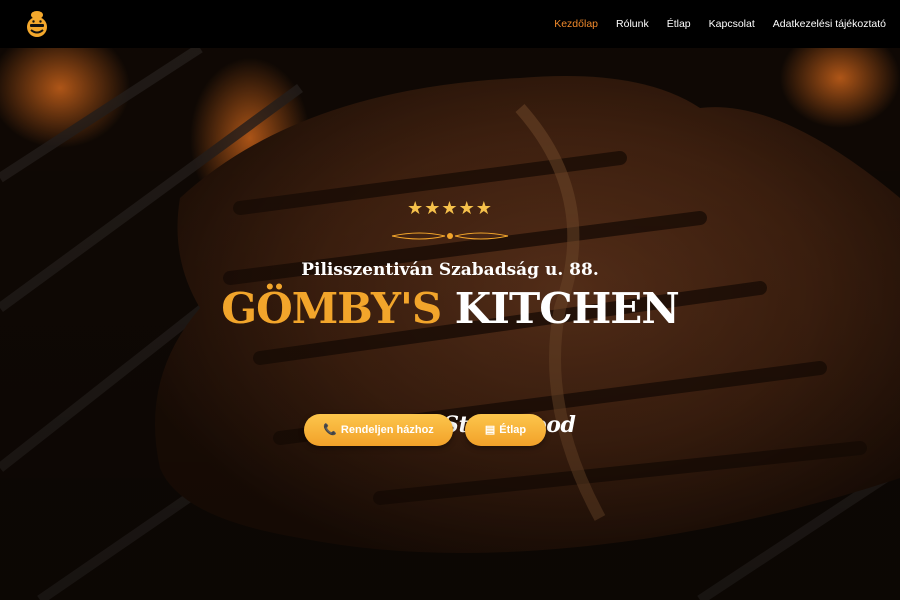  Describe the element at coordinates (330, 429) in the screenshot. I see `phone-icon: 📞` at that location.